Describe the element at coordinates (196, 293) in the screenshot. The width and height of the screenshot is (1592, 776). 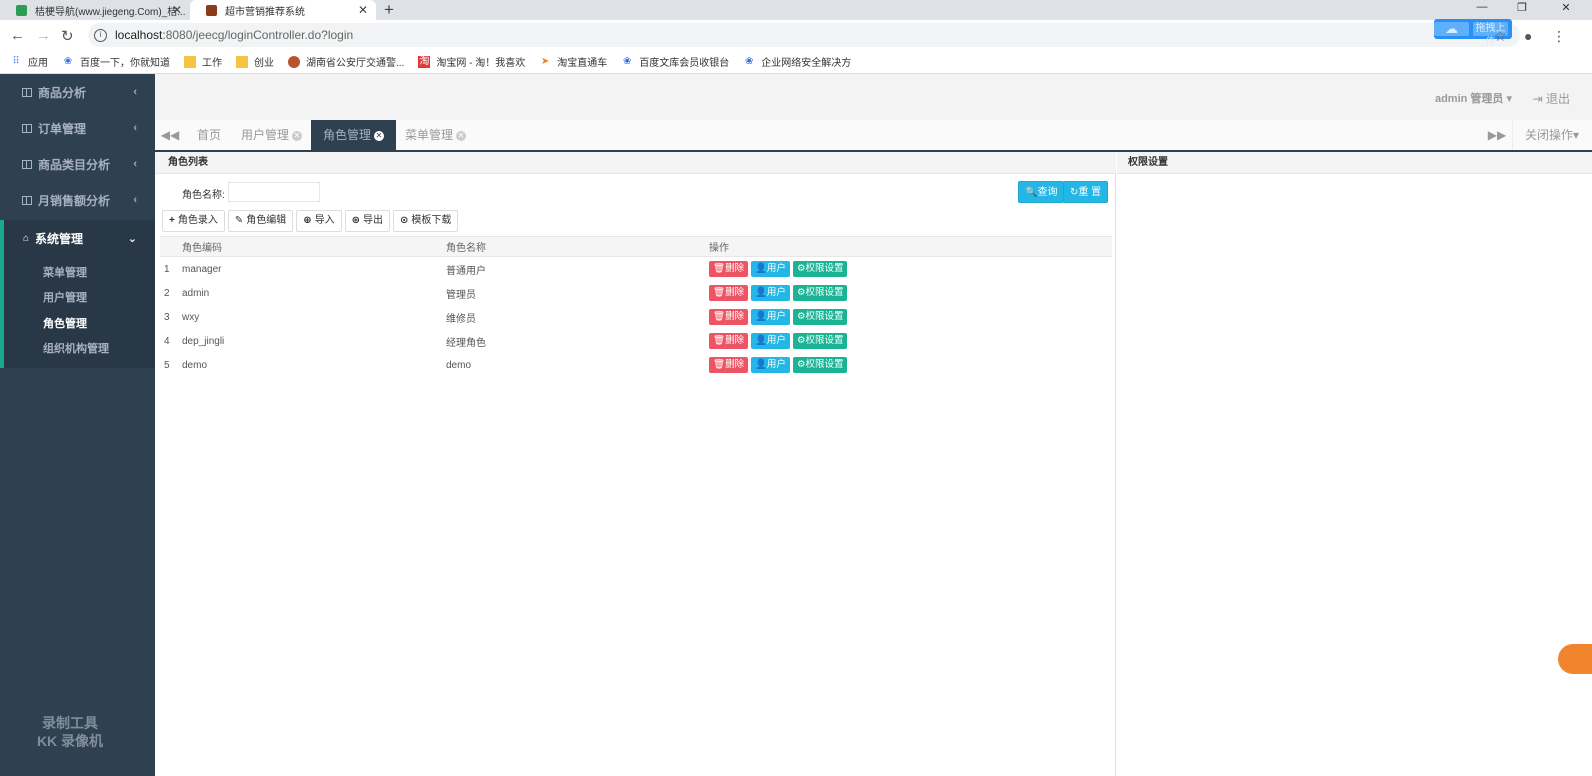
I see `role-code: admin` at that location.